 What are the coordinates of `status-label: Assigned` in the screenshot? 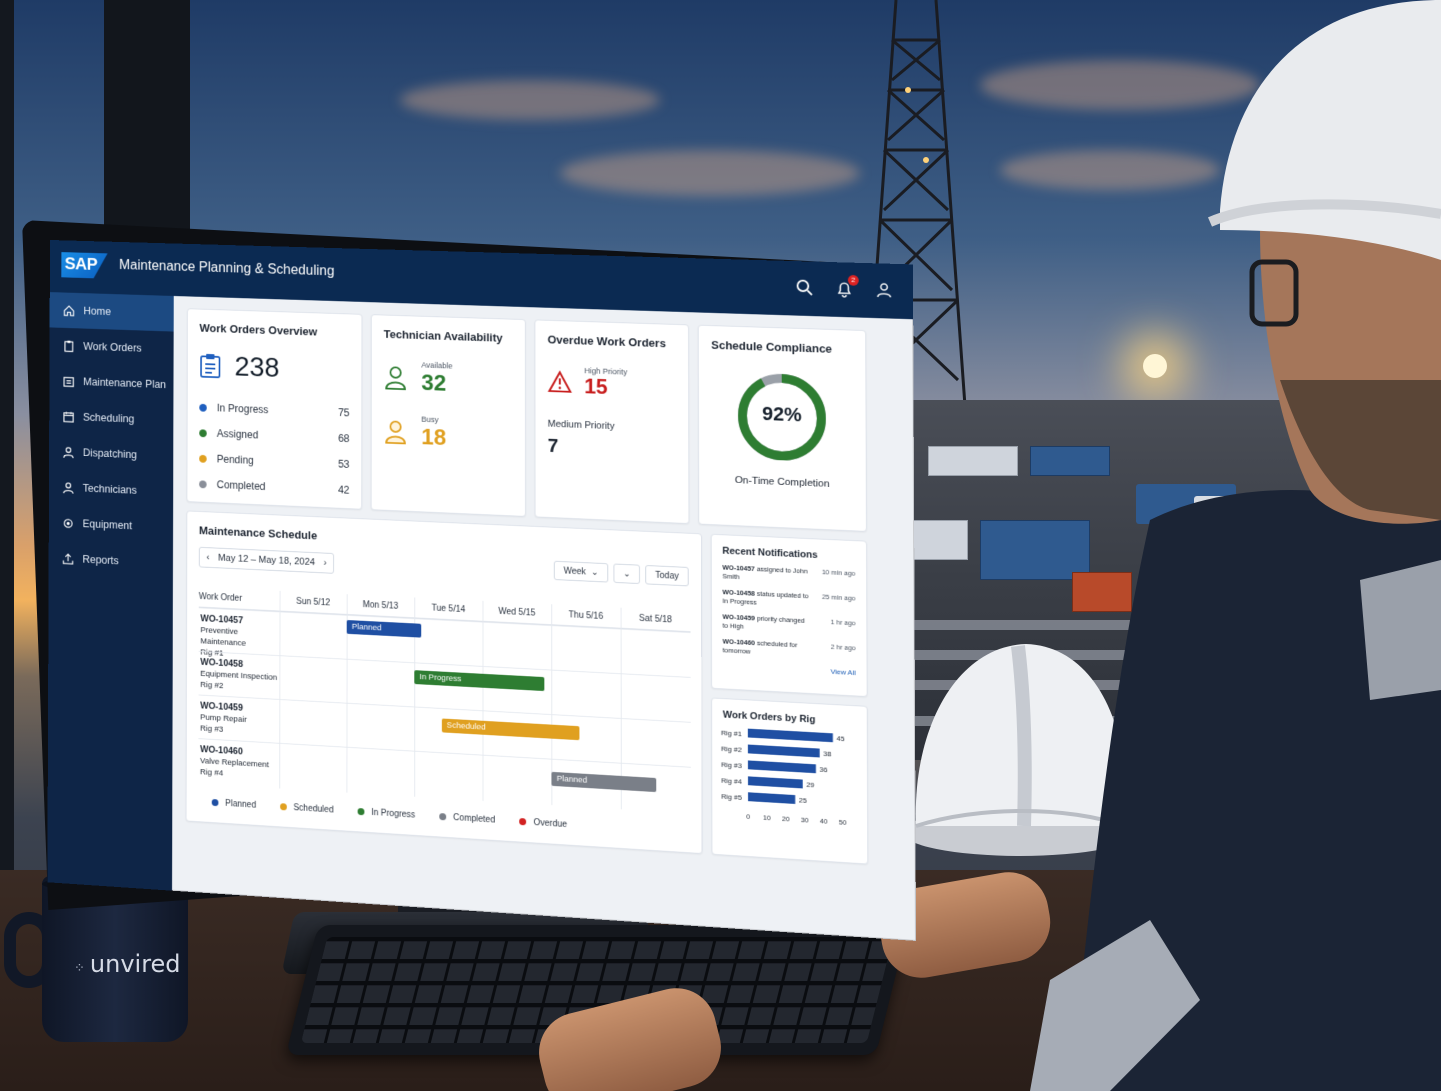 It's located at (237, 434).